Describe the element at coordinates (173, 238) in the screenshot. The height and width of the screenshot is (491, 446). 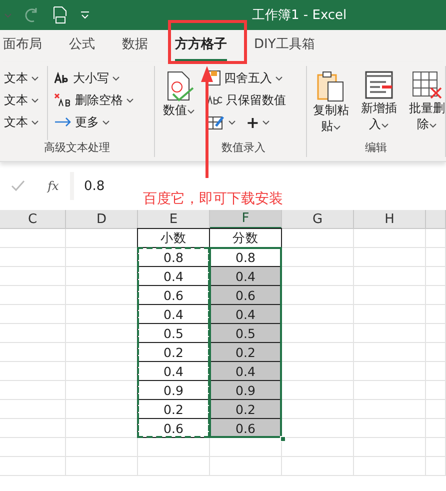
I see `table-cell: 小数` at that location.